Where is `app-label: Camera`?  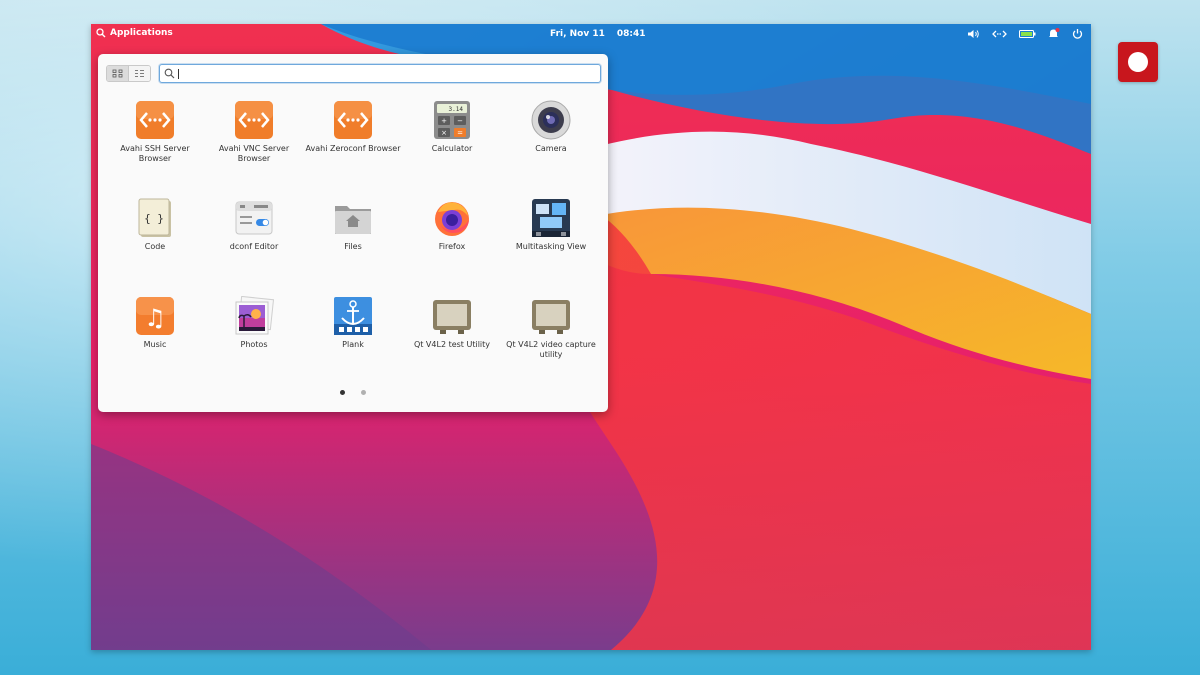 app-label: Camera is located at coordinates (551, 148).